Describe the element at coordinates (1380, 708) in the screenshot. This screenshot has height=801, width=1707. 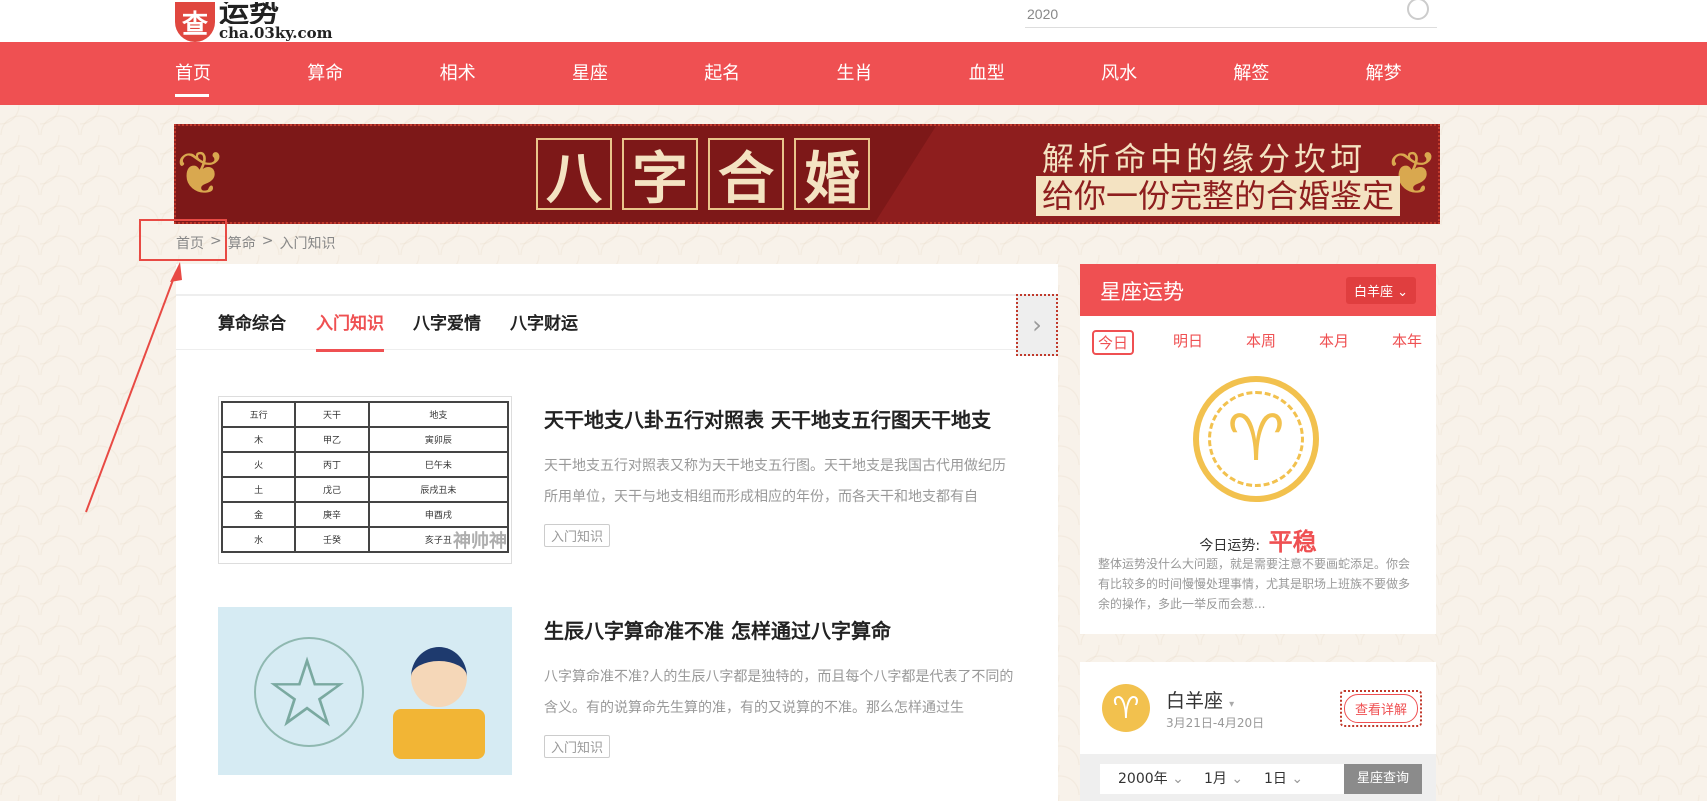
I see `view-details-button: 查看详解` at that location.